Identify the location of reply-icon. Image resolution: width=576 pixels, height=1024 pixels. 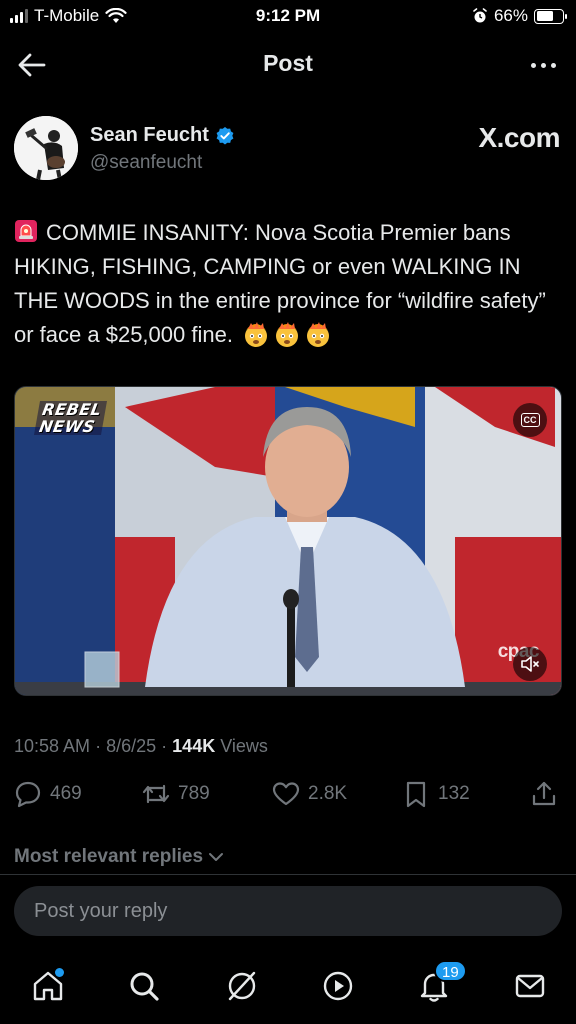
(28, 794).